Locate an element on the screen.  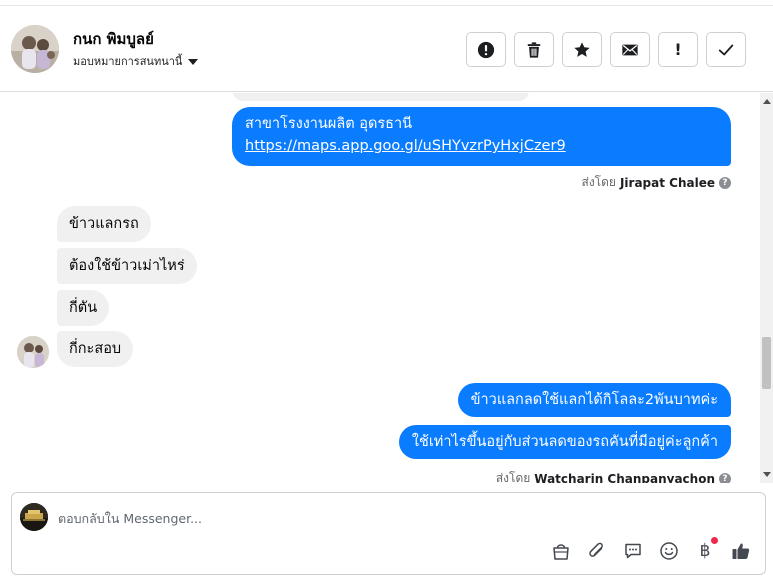
contact-avatar is located at coordinates (35, 49).